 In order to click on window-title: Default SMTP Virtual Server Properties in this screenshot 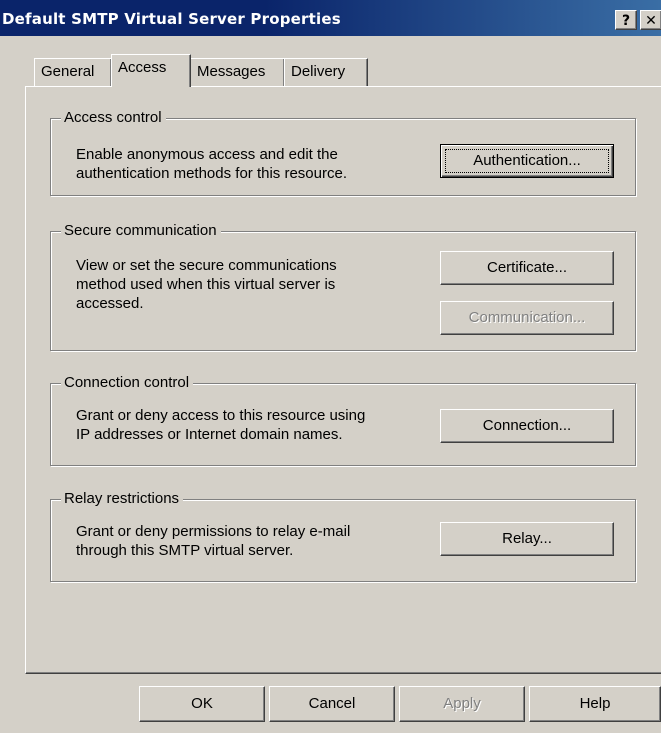, I will do `click(171, 19)`.